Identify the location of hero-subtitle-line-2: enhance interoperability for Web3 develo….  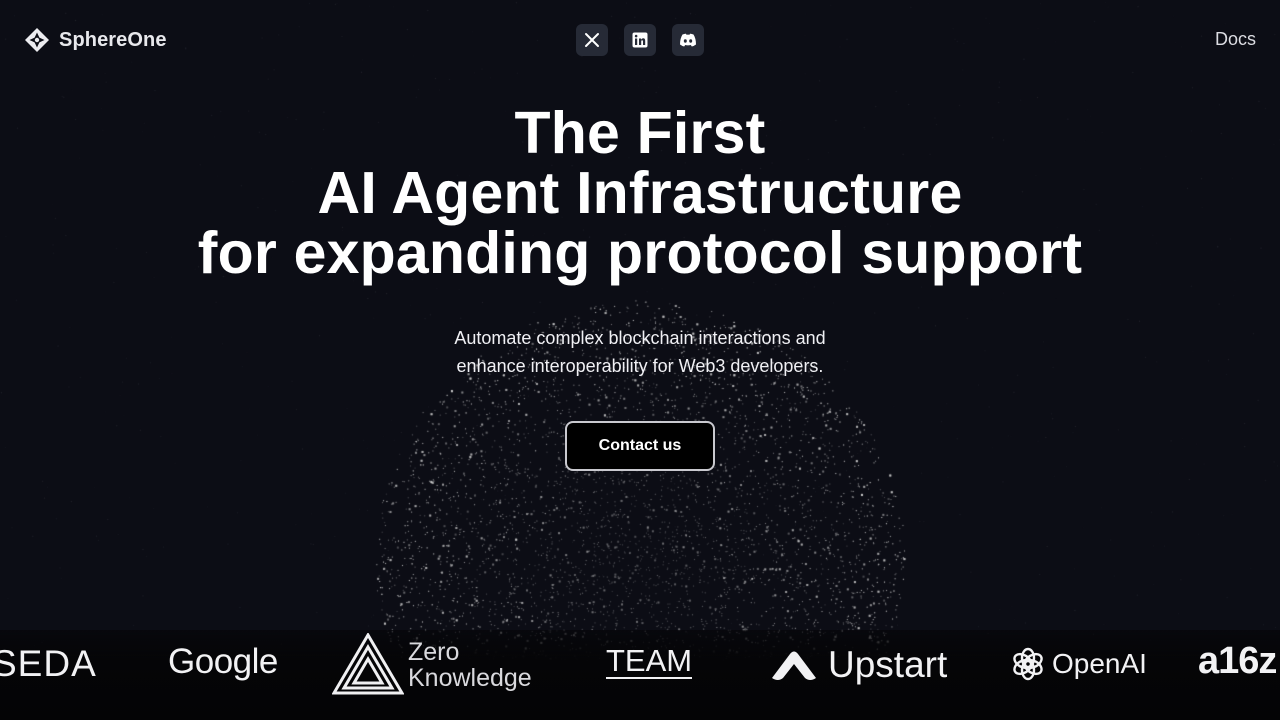
(640, 366).